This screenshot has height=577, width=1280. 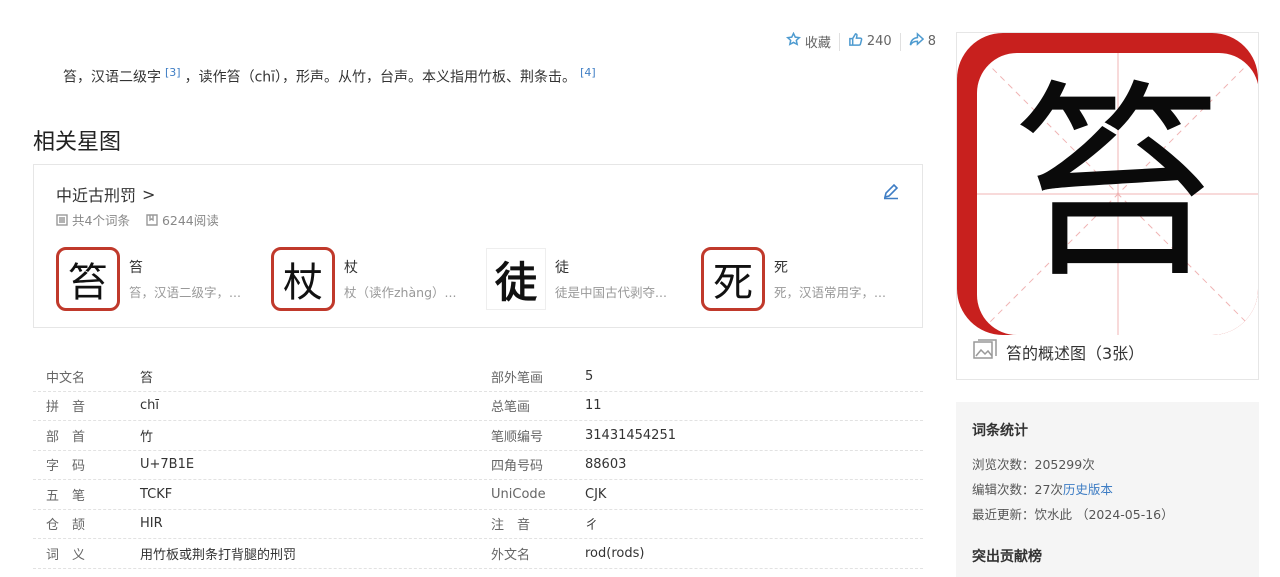 What do you see at coordinates (478, 495) in the screenshot?
I see `info-row: 五 笔 TCKF UniCode CJK` at bounding box center [478, 495].